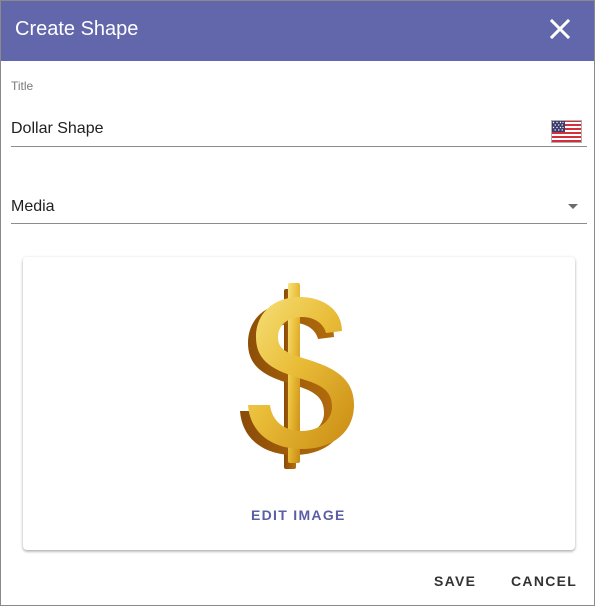 Image resolution: width=595 pixels, height=606 pixels. What do you see at coordinates (297, 376) in the screenshot?
I see `dollar-sign-image` at bounding box center [297, 376].